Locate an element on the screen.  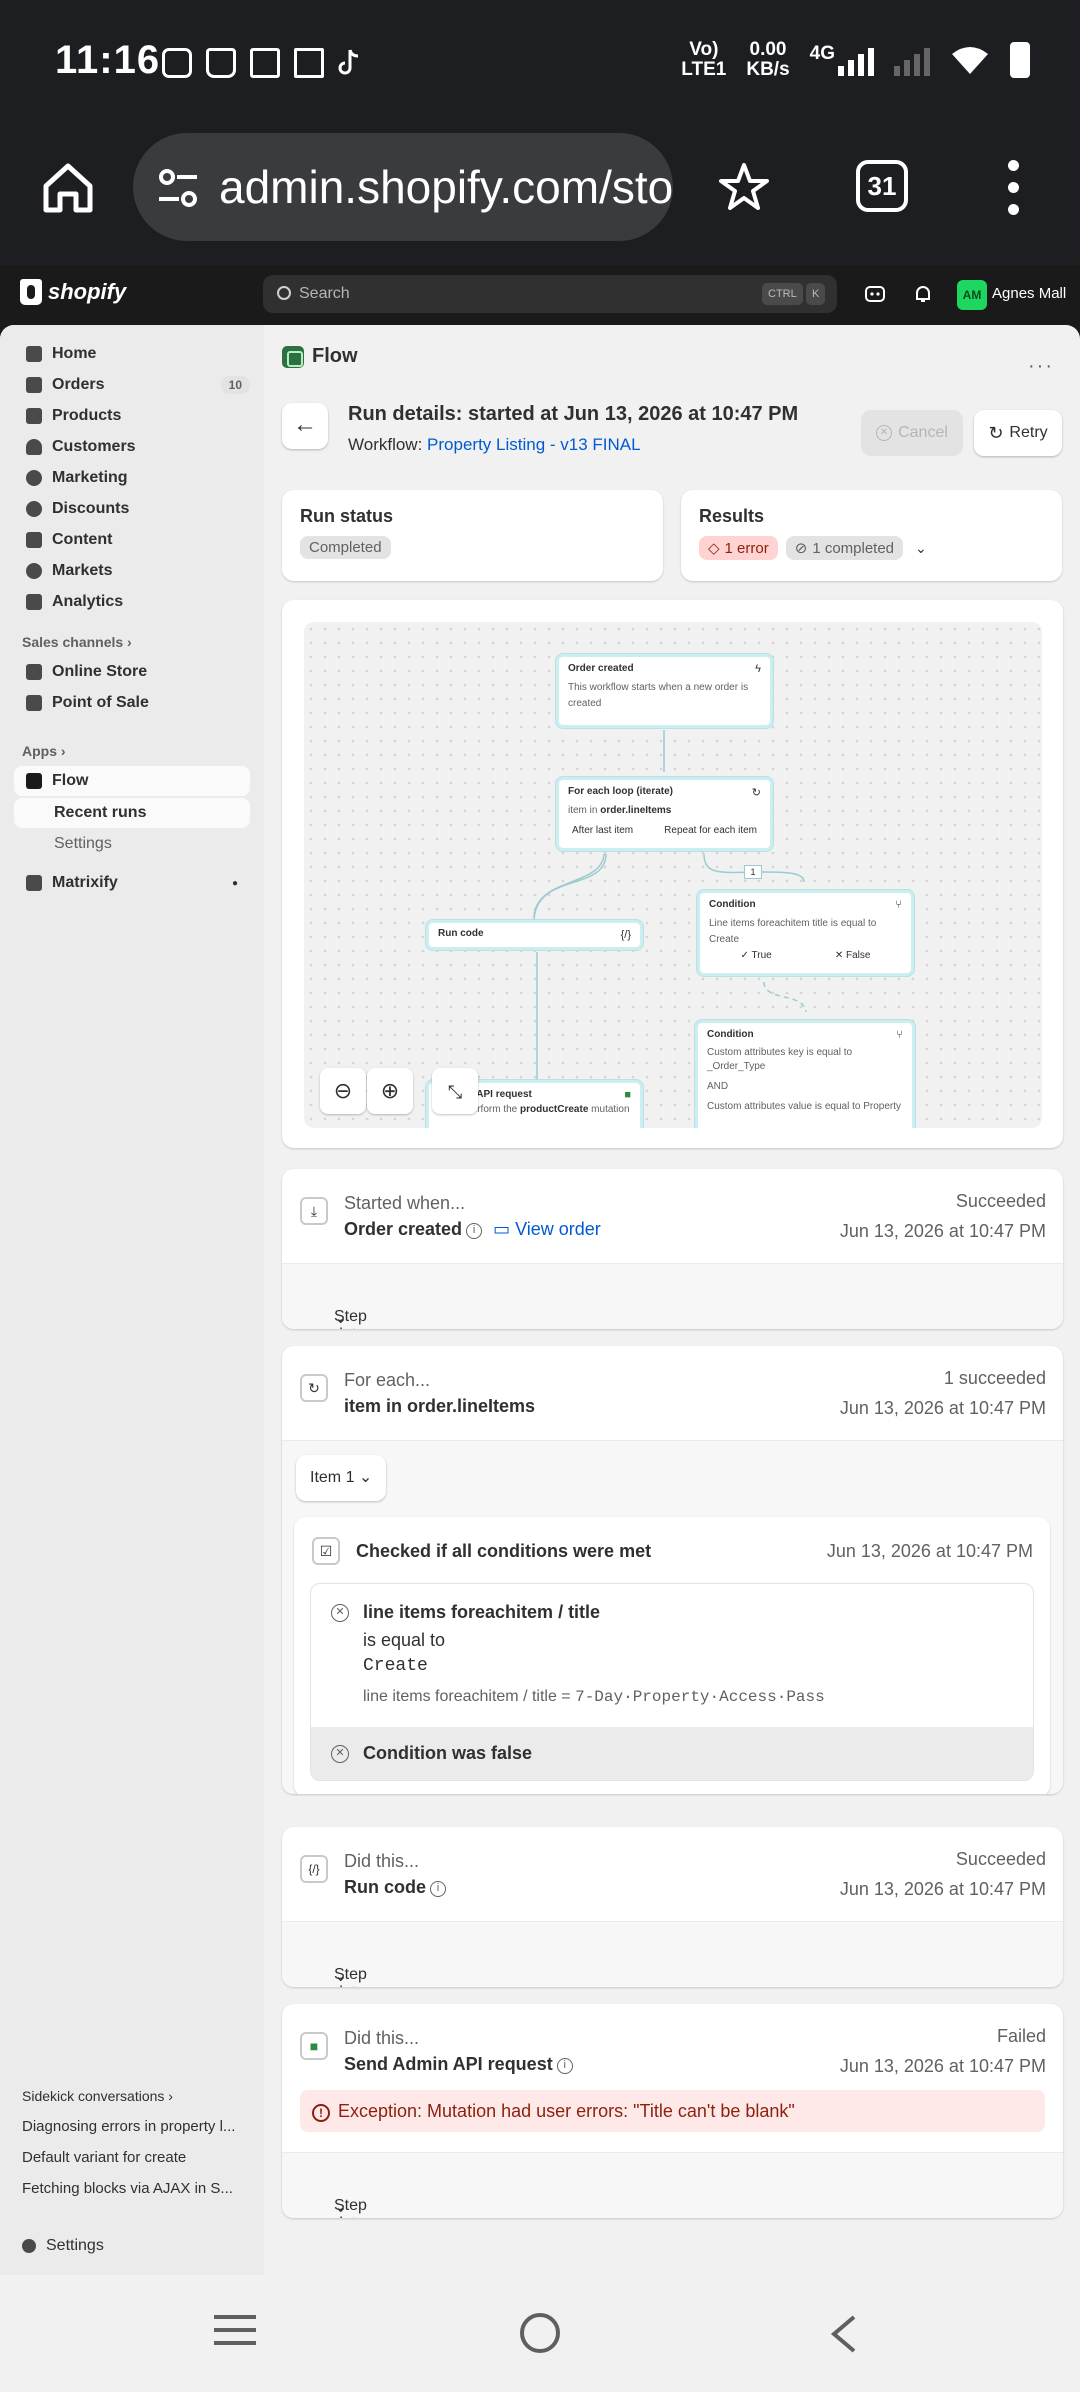
check-title: Checked if all conditions were met is located at coordinates (504, 1551).